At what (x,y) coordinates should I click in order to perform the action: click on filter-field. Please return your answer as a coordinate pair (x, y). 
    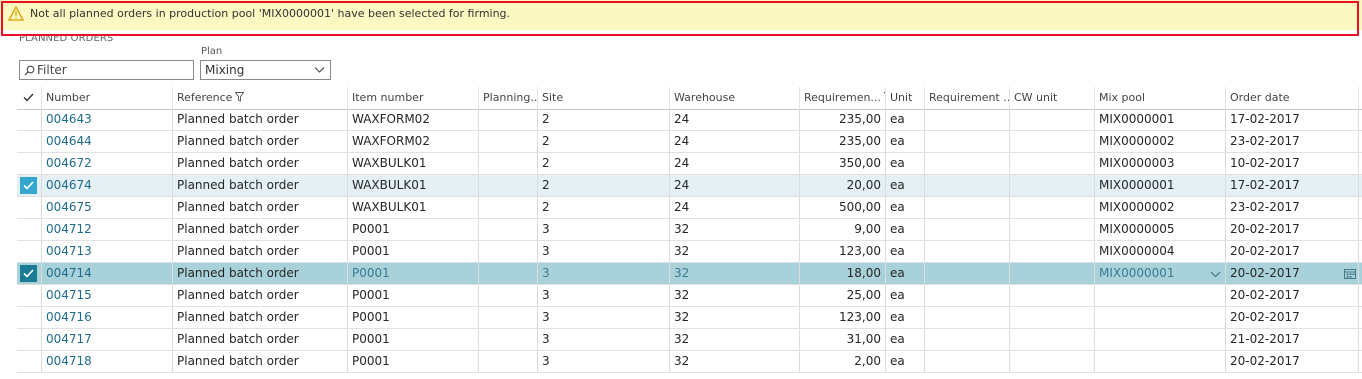
    Looking at the image, I should click on (106, 70).